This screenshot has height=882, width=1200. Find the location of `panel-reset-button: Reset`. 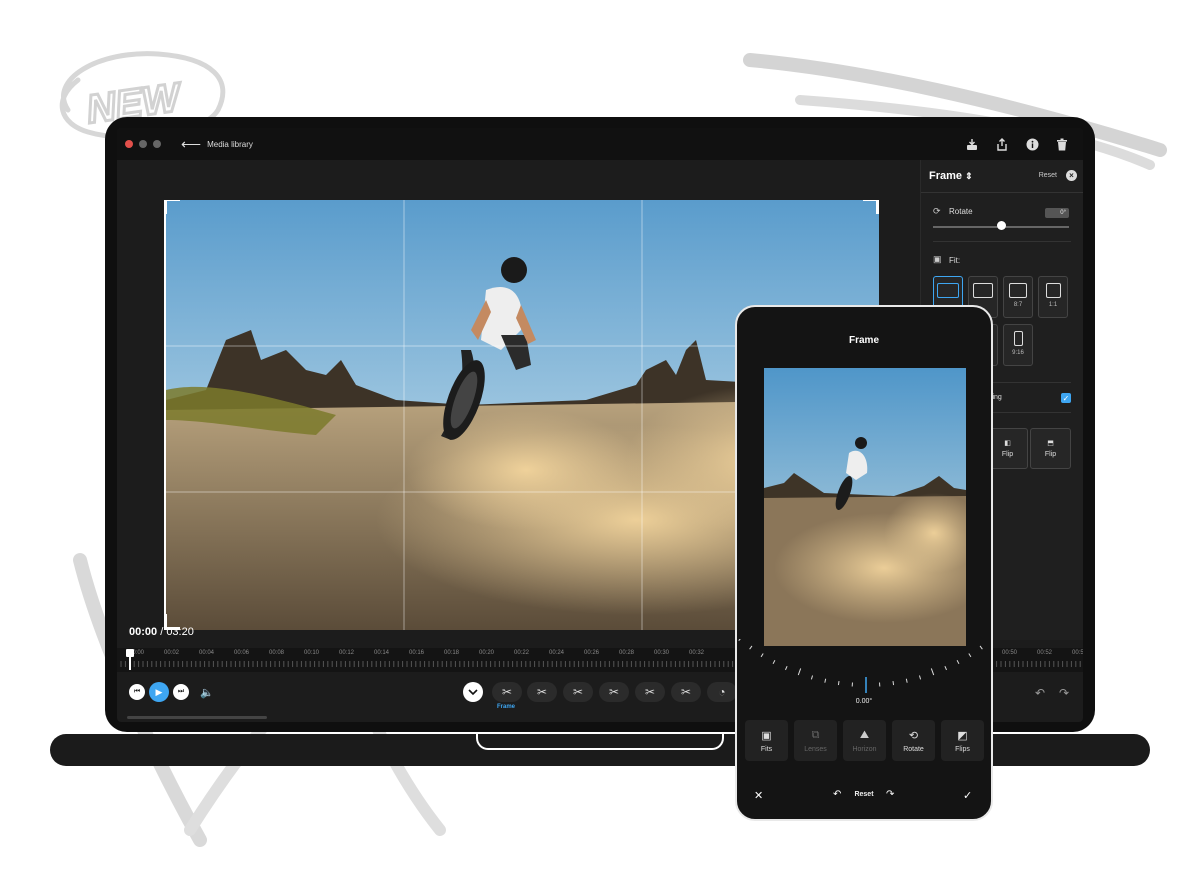

panel-reset-button: Reset is located at coordinates (1048, 175).